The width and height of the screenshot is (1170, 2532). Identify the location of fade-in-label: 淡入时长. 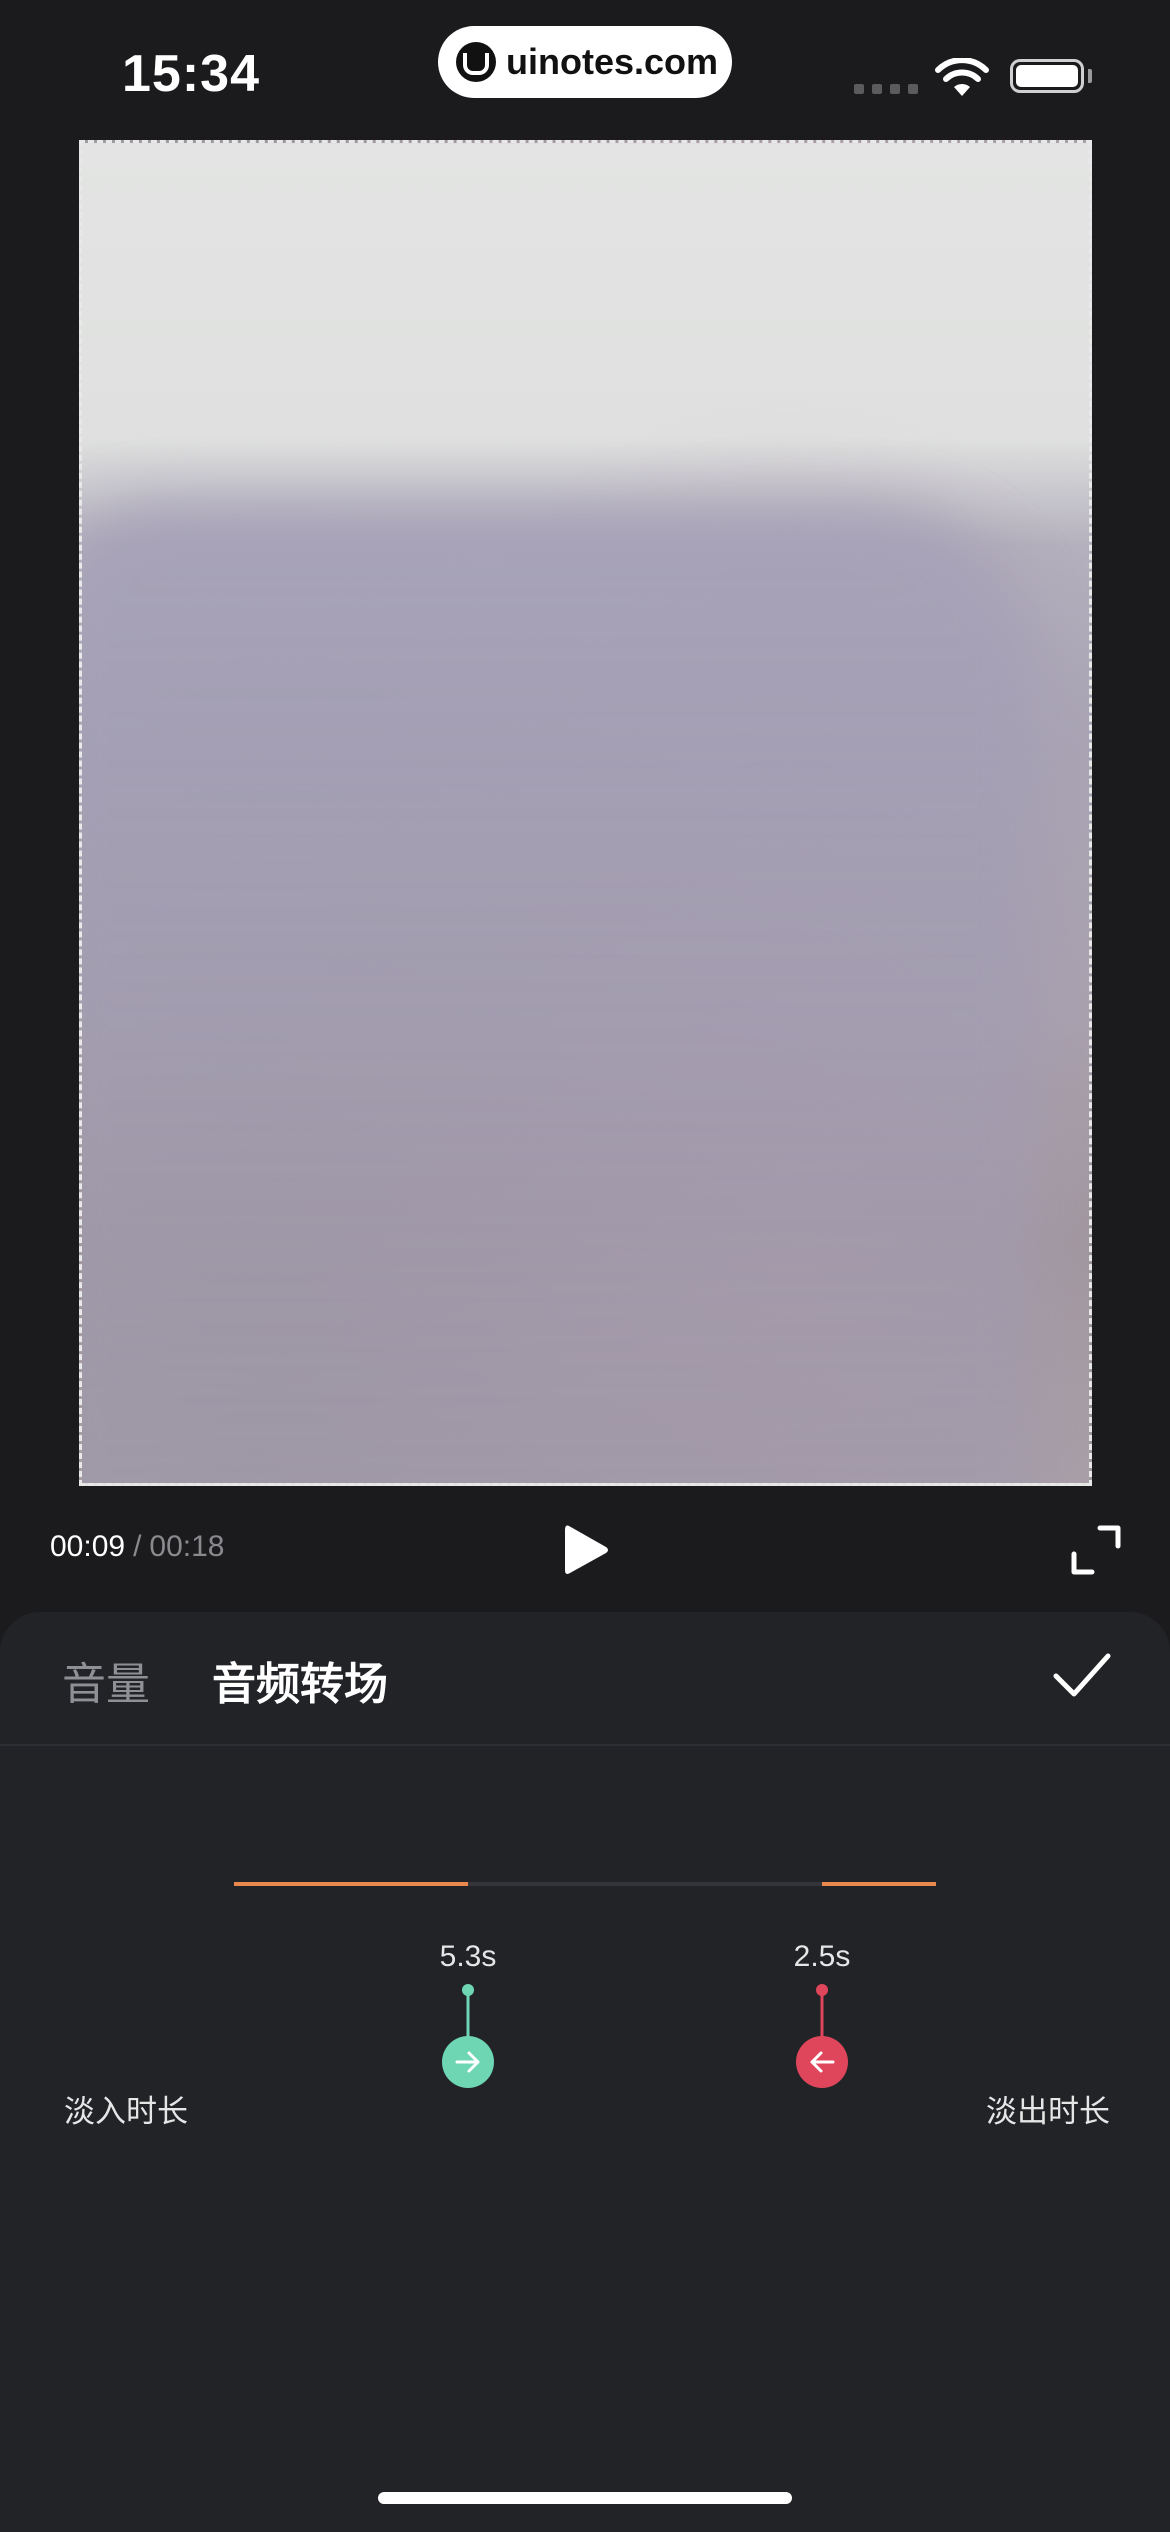
(126, 2112).